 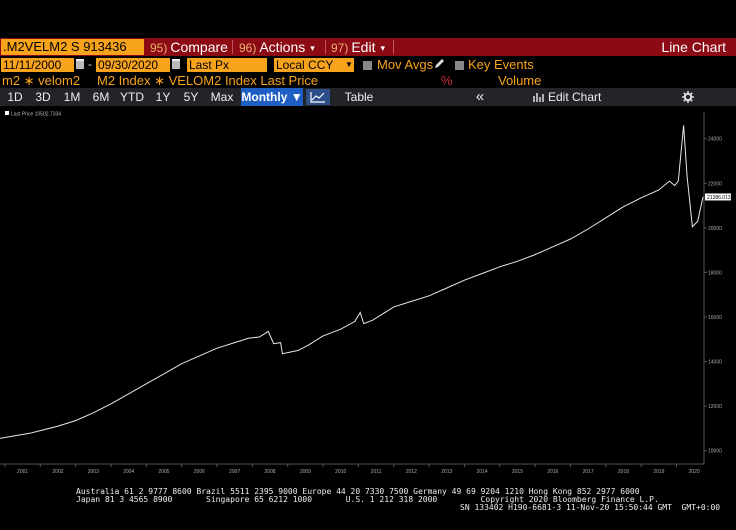 I want to click on edit-menu-label: Edit, so click(x=363, y=47).